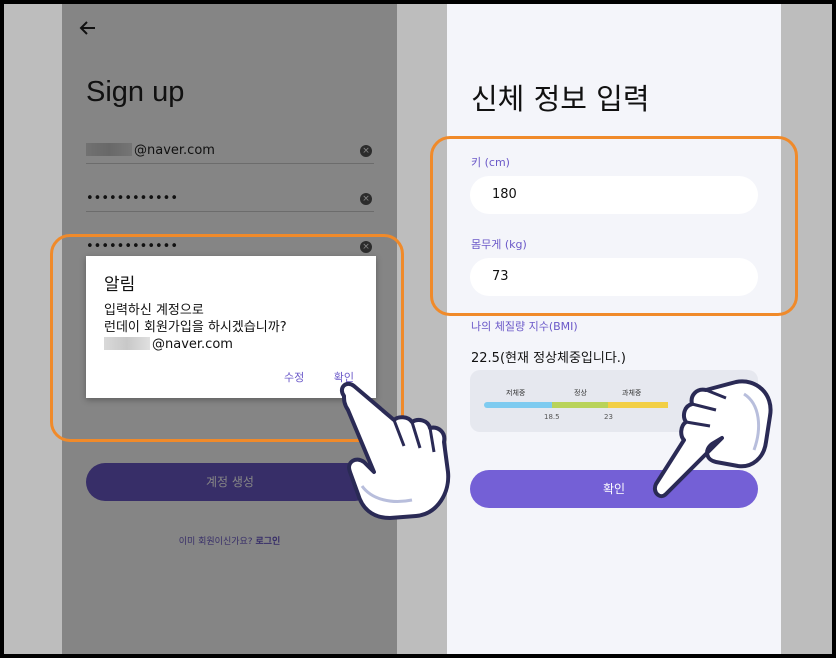 Image resolution: width=836 pixels, height=658 pixels. What do you see at coordinates (580, 405) in the screenshot?
I see `bmi-bar-normal` at bounding box center [580, 405].